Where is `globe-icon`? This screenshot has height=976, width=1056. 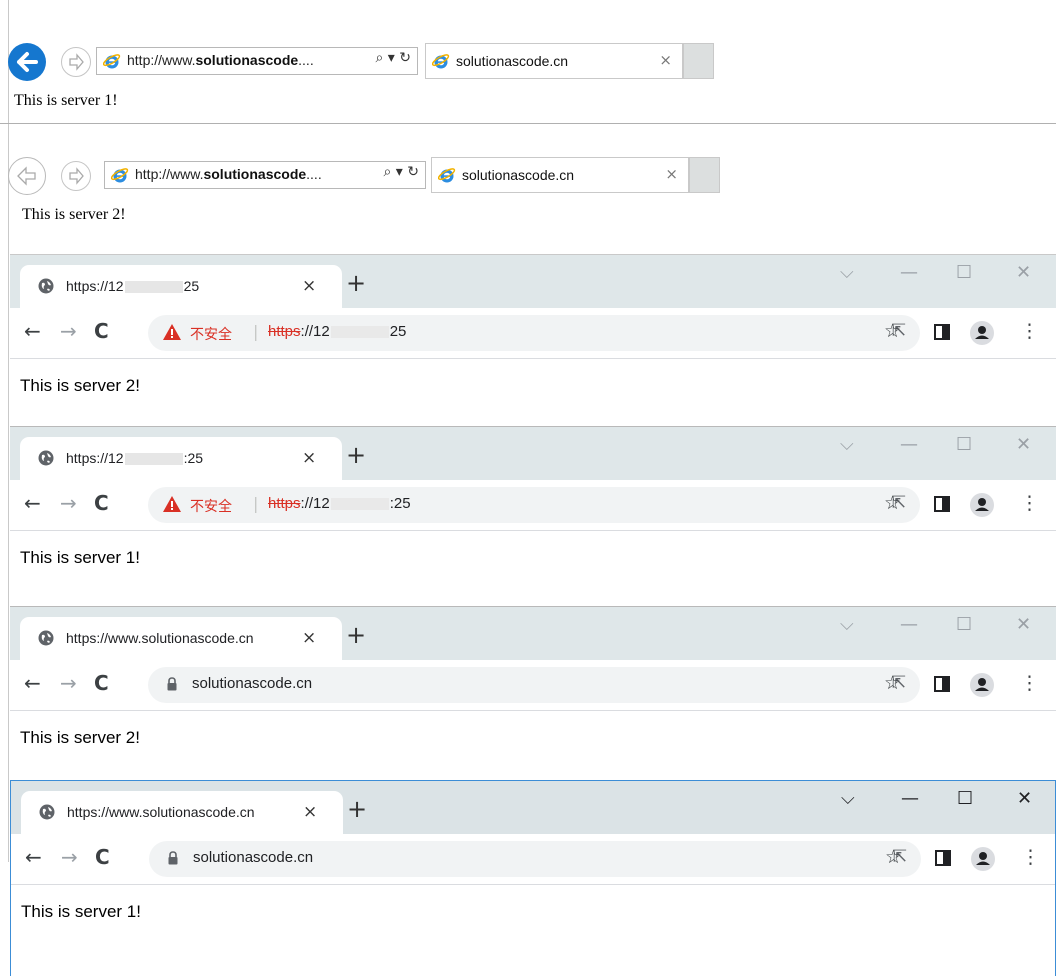 globe-icon is located at coordinates (46, 286).